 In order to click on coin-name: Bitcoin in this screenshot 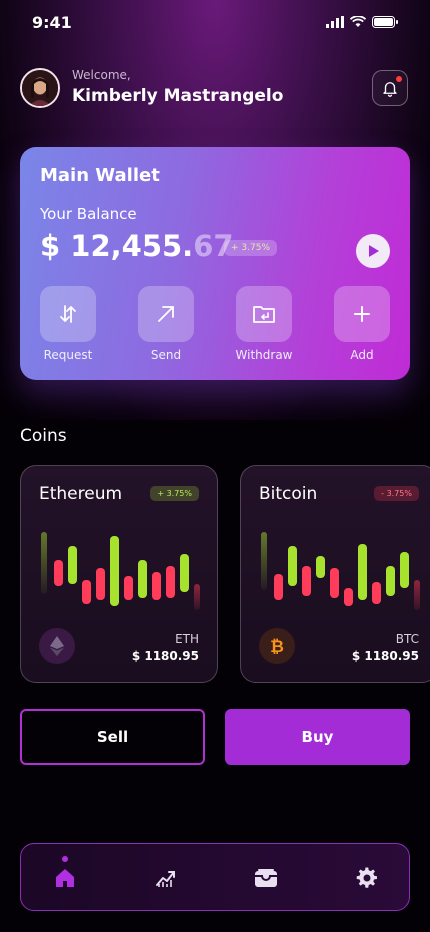, I will do `click(288, 494)`.